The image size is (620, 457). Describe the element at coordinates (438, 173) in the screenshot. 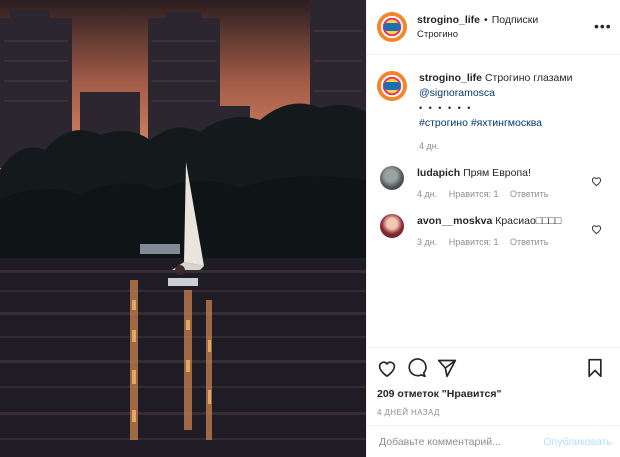

I see `comment-username: ludapich` at that location.